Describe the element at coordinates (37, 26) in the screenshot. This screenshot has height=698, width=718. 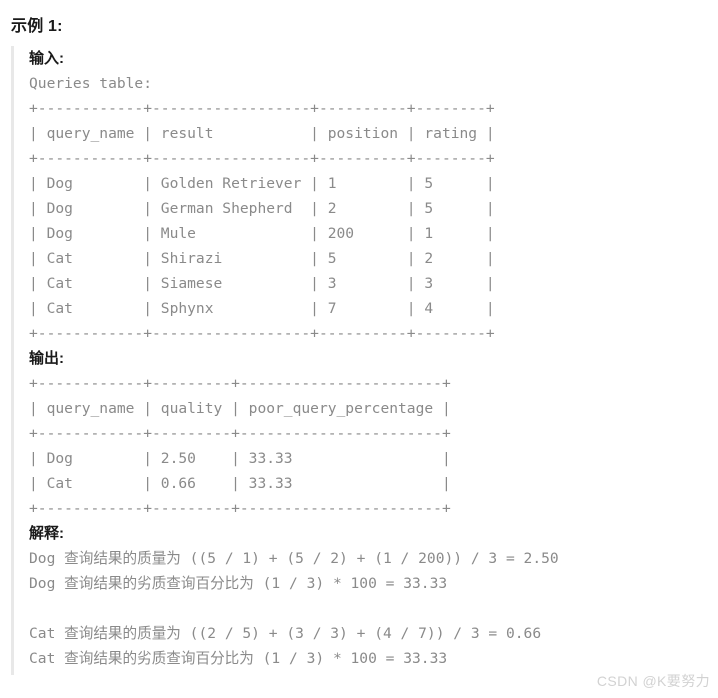
I see `page-title: 示例 1:` at that location.